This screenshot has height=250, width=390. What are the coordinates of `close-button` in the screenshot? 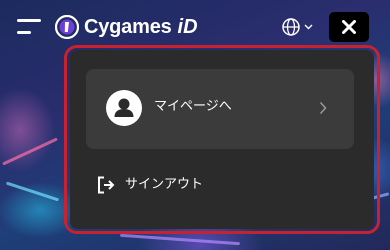 It's located at (349, 27).